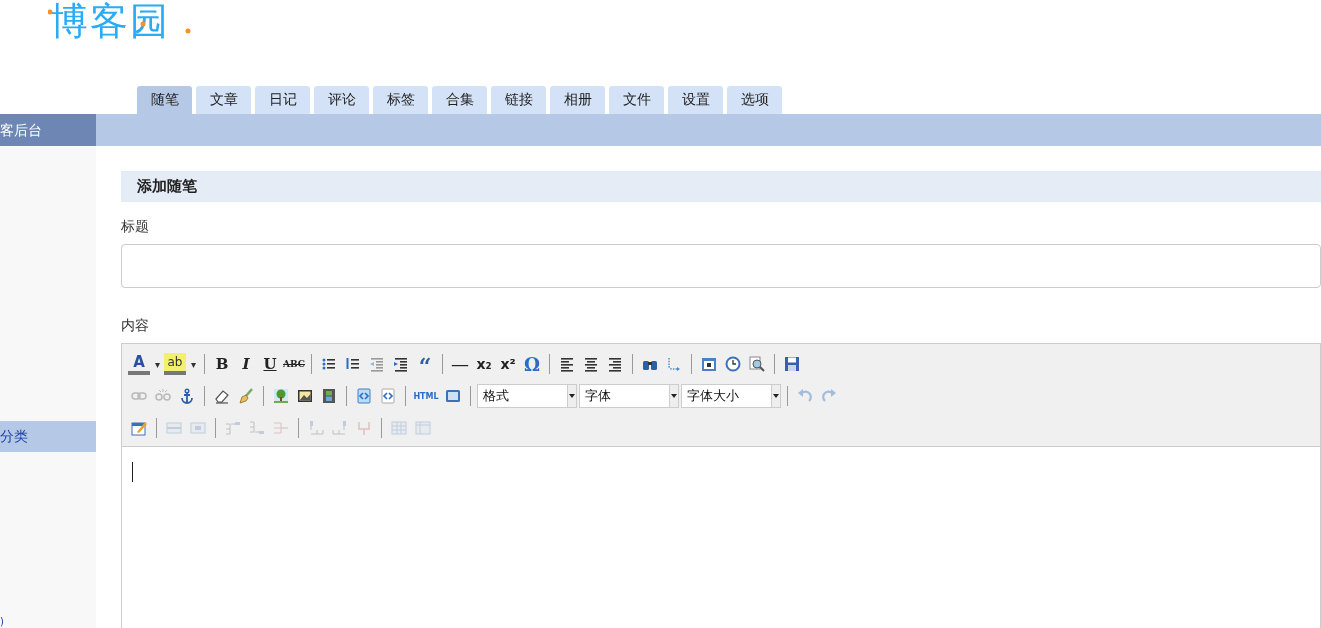 This screenshot has width=1321, height=628. Describe the element at coordinates (270, 364) in the screenshot. I see `underline-button: U` at that location.